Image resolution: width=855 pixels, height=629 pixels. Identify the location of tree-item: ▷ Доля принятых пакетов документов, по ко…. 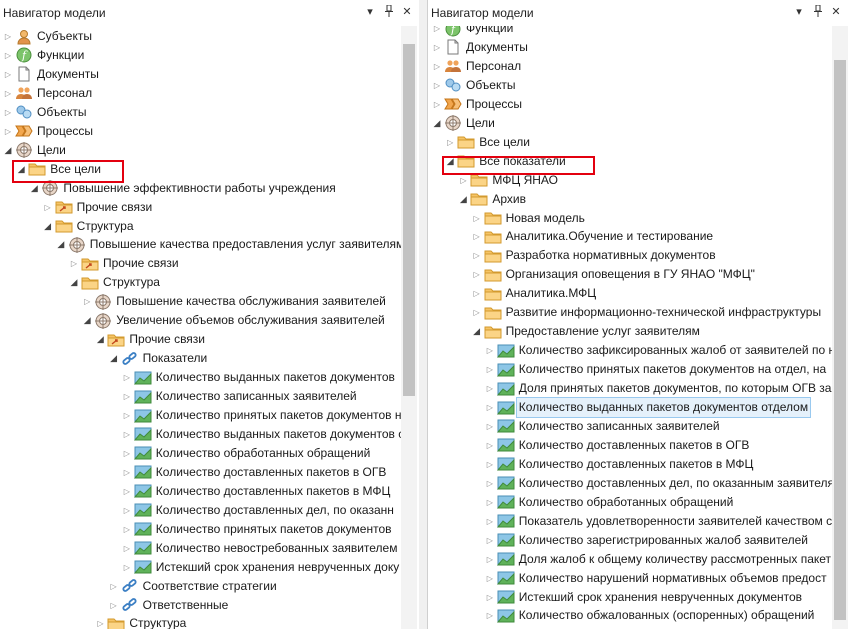
(658, 388).